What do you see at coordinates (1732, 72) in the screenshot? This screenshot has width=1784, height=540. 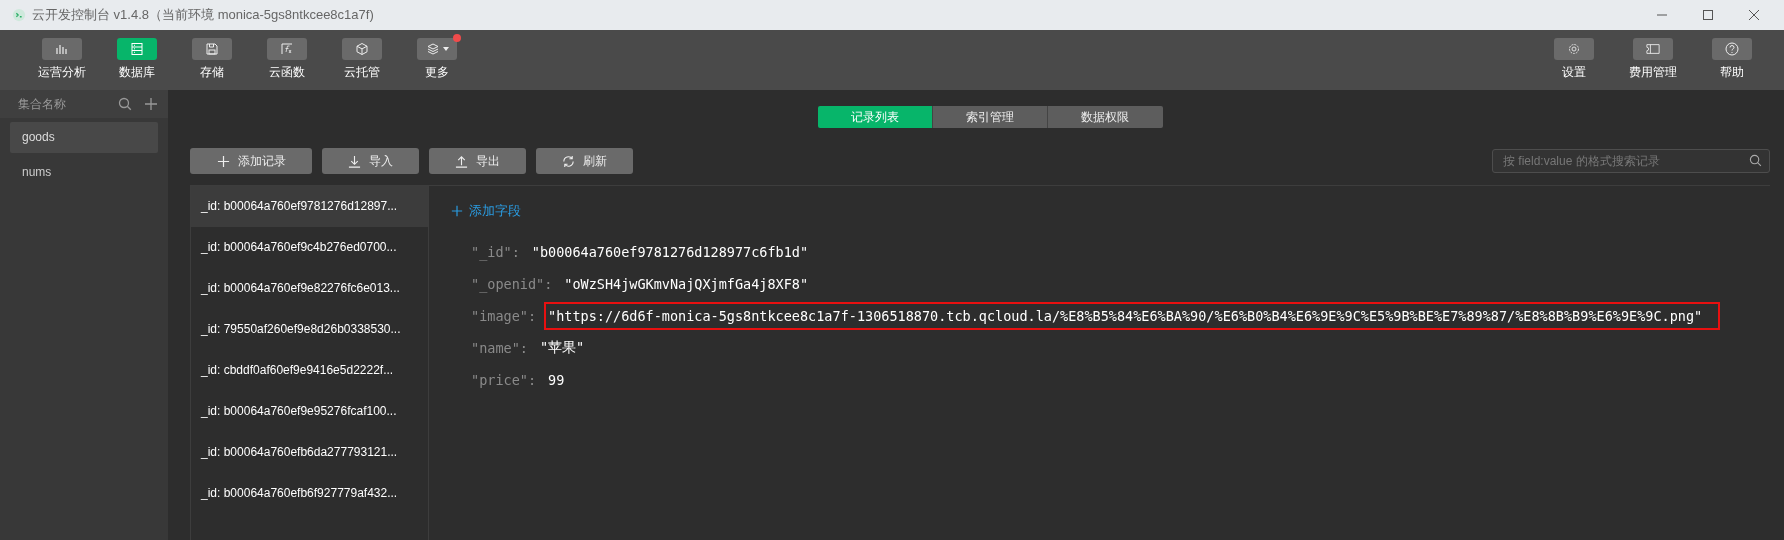 I see `toolbar-label: 帮助` at bounding box center [1732, 72].